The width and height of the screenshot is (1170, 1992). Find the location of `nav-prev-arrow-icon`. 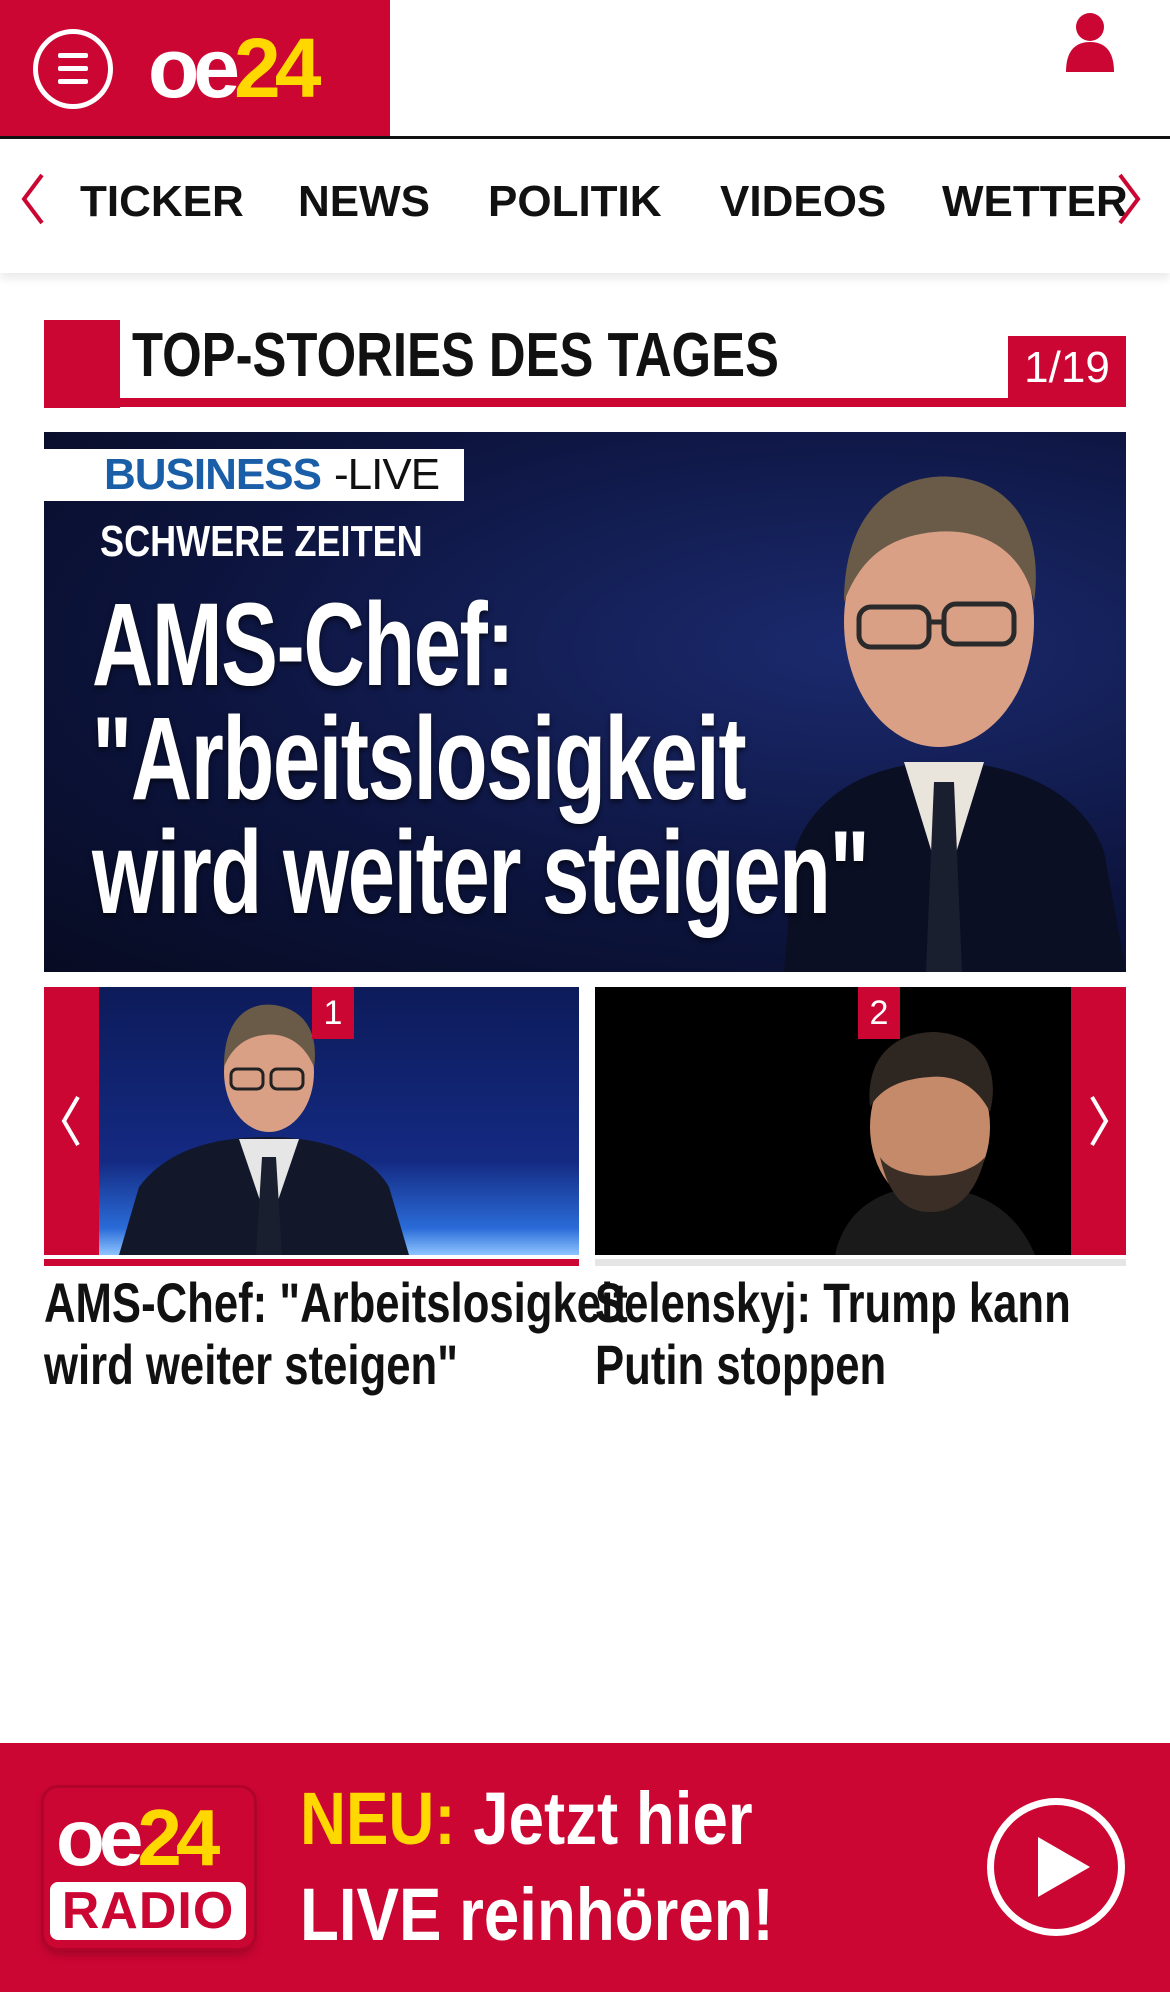

nav-prev-arrow-icon is located at coordinates (33, 199).